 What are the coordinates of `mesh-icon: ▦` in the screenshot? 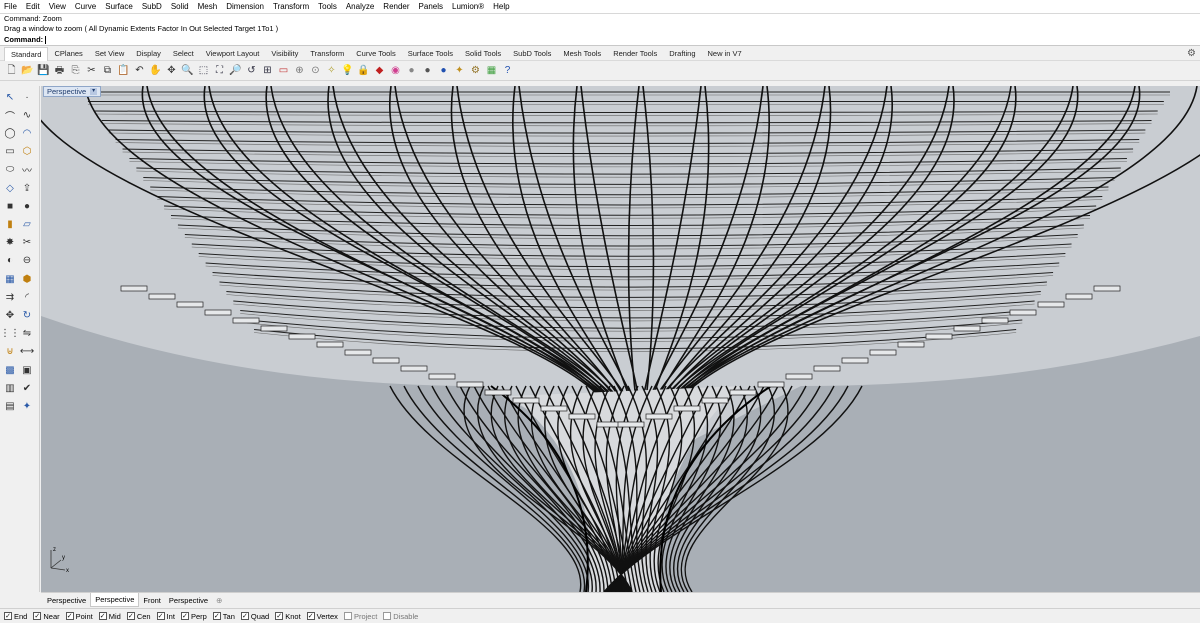 It's located at (10, 279).